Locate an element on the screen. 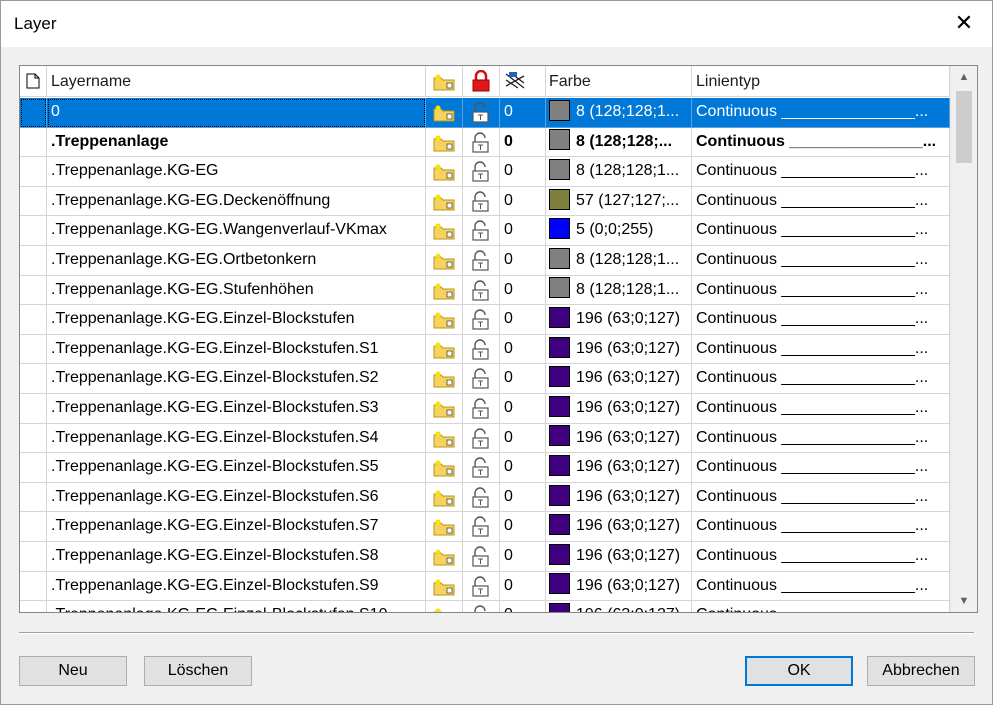 The height and width of the screenshot is (705, 993). layer-name: .Treppenanlage.KG-EG is located at coordinates (236, 172).